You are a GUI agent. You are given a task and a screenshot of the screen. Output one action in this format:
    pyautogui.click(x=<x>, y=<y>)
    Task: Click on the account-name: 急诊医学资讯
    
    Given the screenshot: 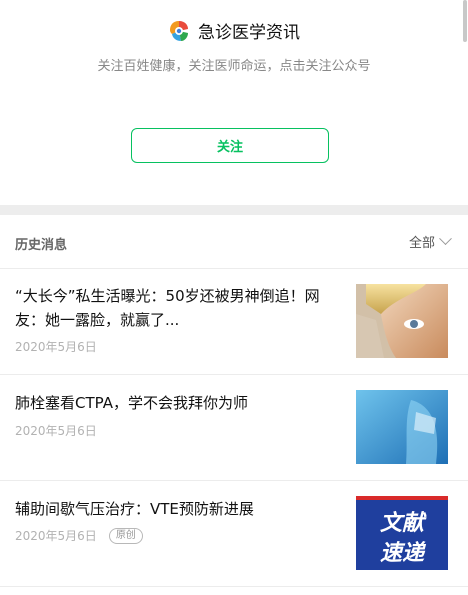 What is the action you would take?
    pyautogui.click(x=249, y=33)
    